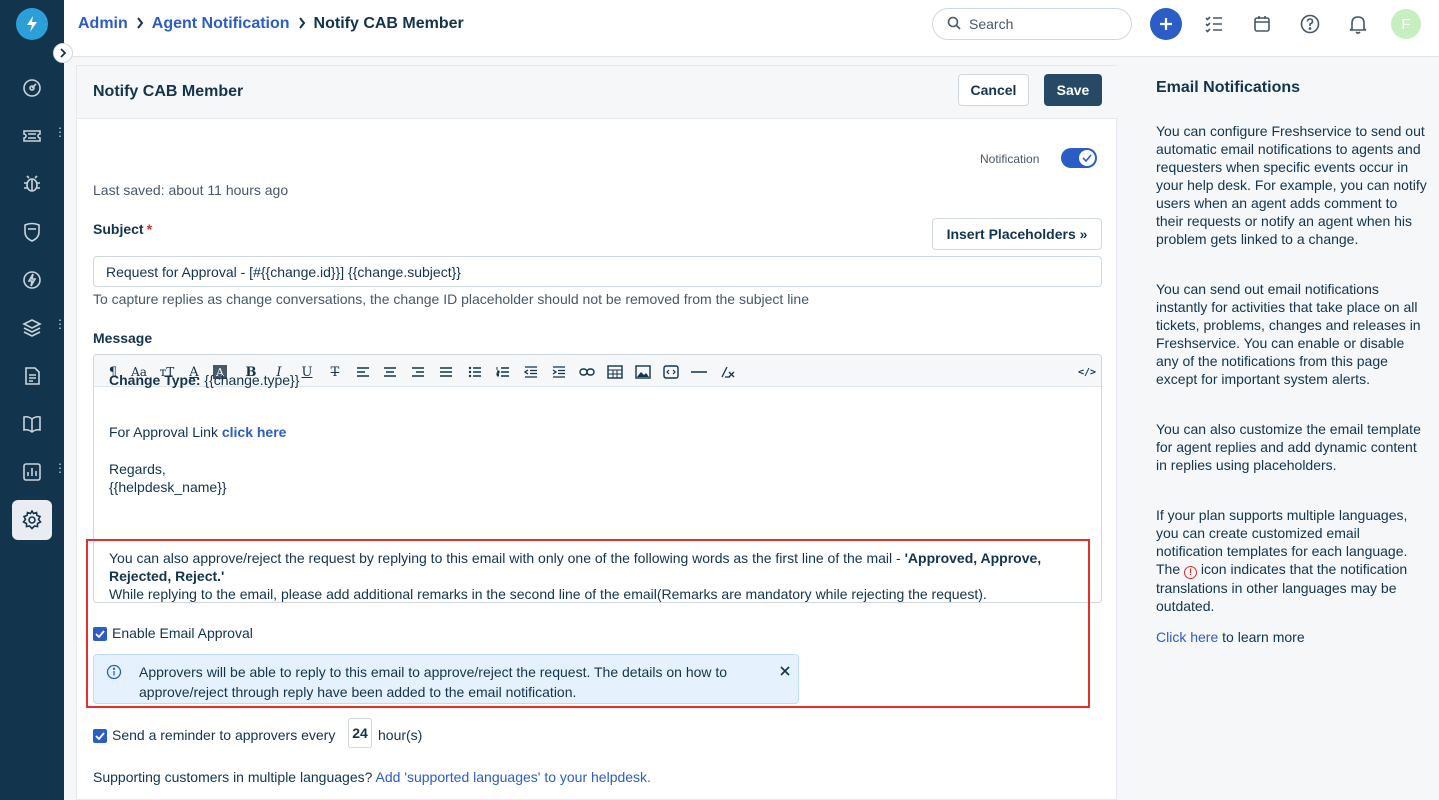  Describe the element at coordinates (1310, 24) in the screenshot. I see `help-question-icon` at that location.